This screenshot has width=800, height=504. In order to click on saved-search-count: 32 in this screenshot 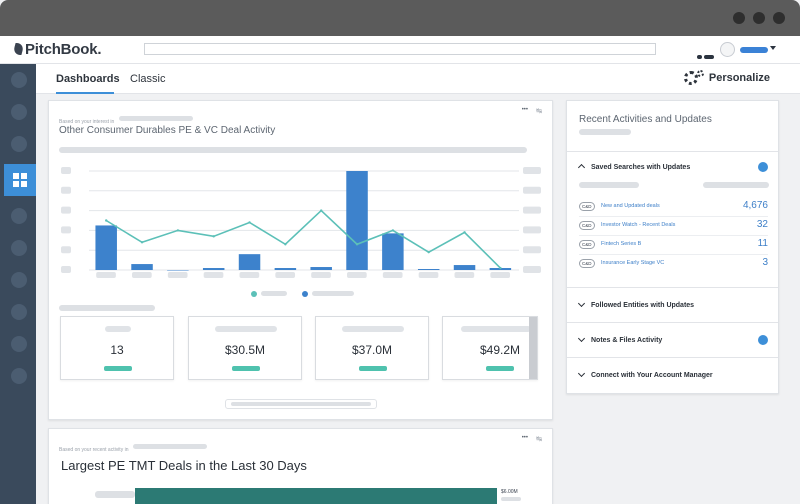, I will do `click(762, 224)`.